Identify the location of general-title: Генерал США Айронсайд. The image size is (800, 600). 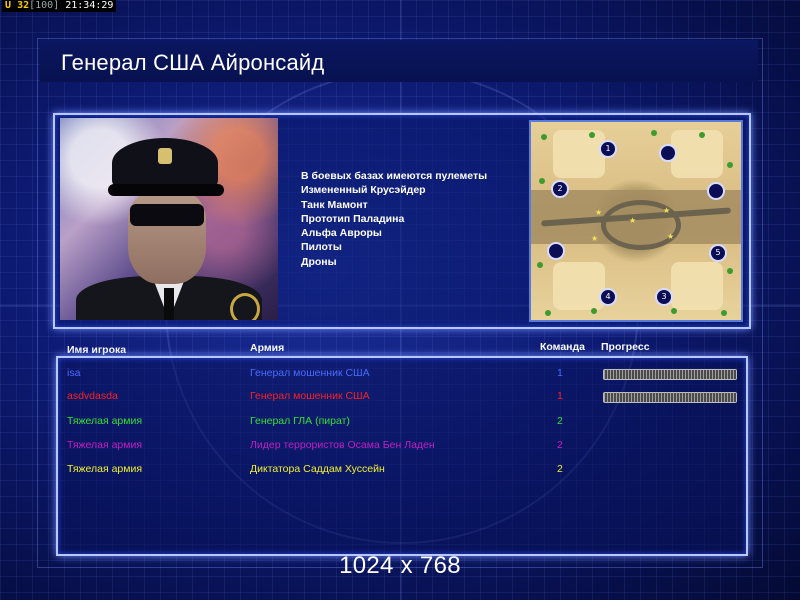
(193, 62).